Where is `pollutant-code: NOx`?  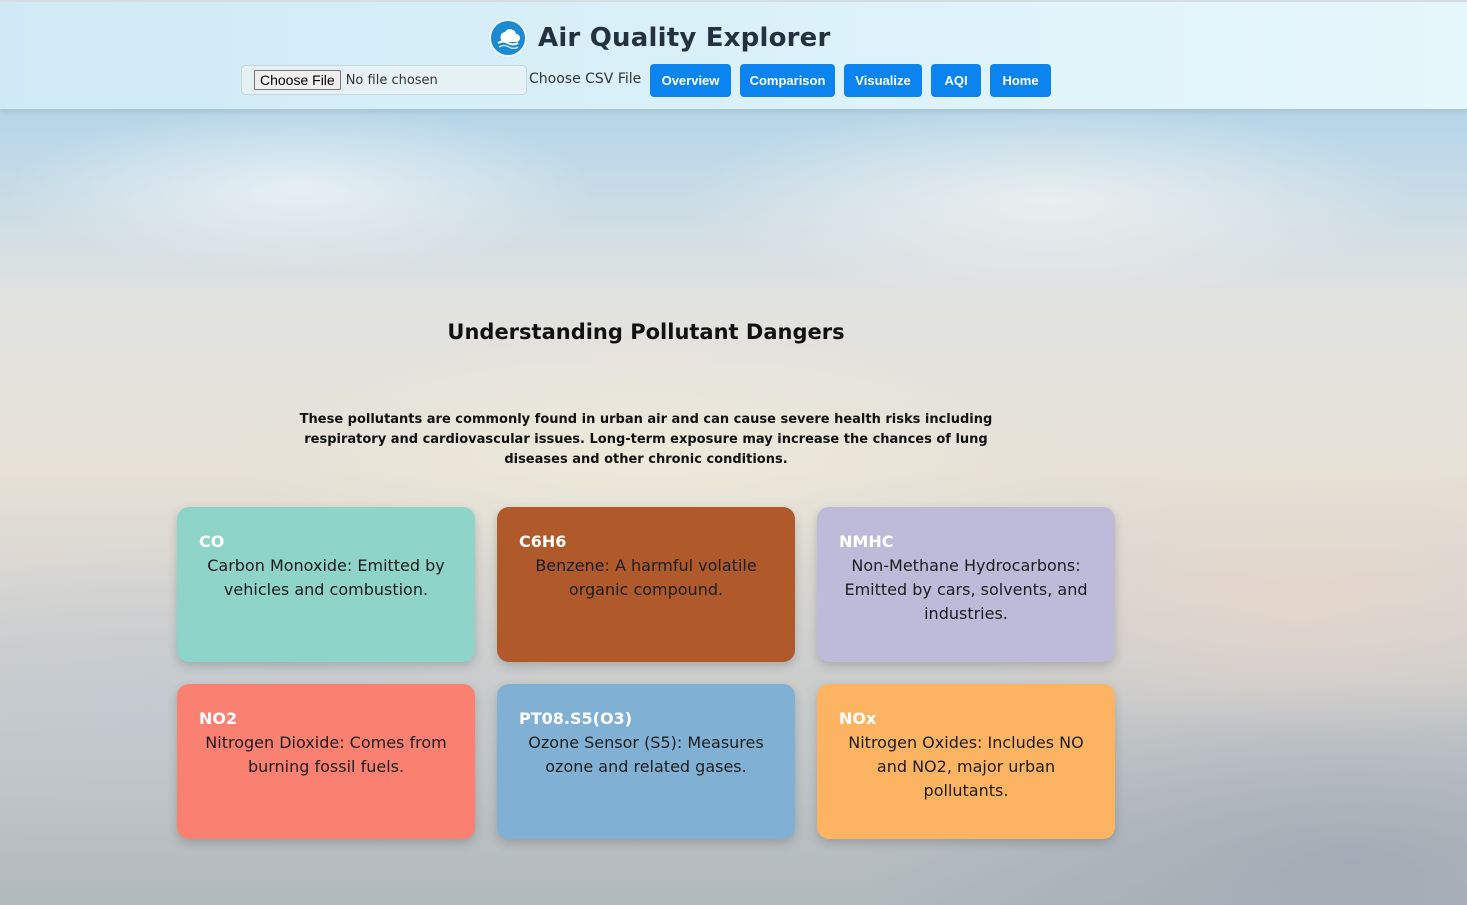 pollutant-code: NOx is located at coordinates (858, 718).